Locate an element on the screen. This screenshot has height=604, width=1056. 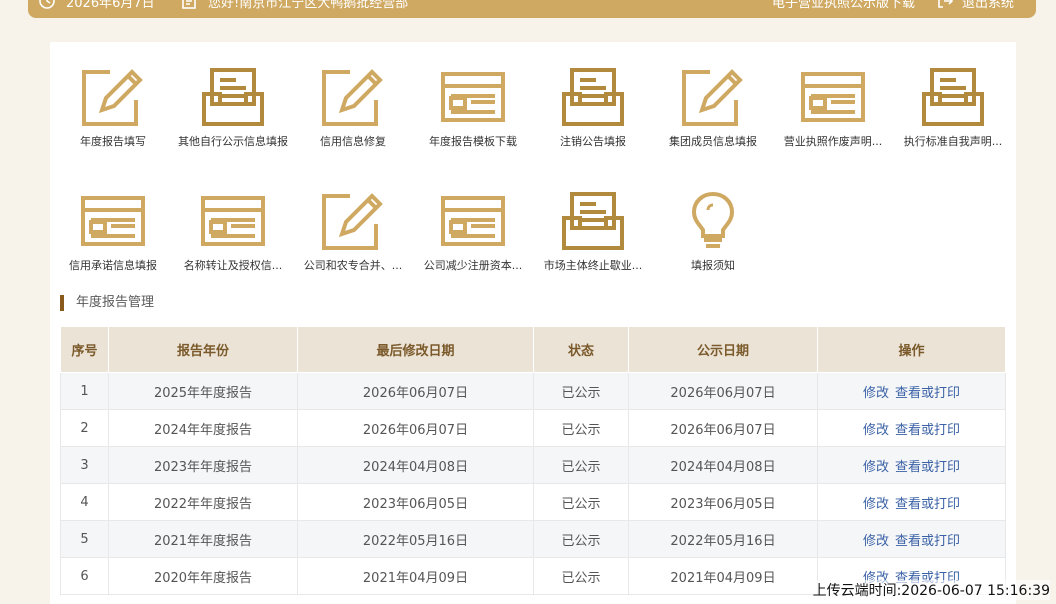
col-header-modified: 最后修改日期 is located at coordinates (415, 349).